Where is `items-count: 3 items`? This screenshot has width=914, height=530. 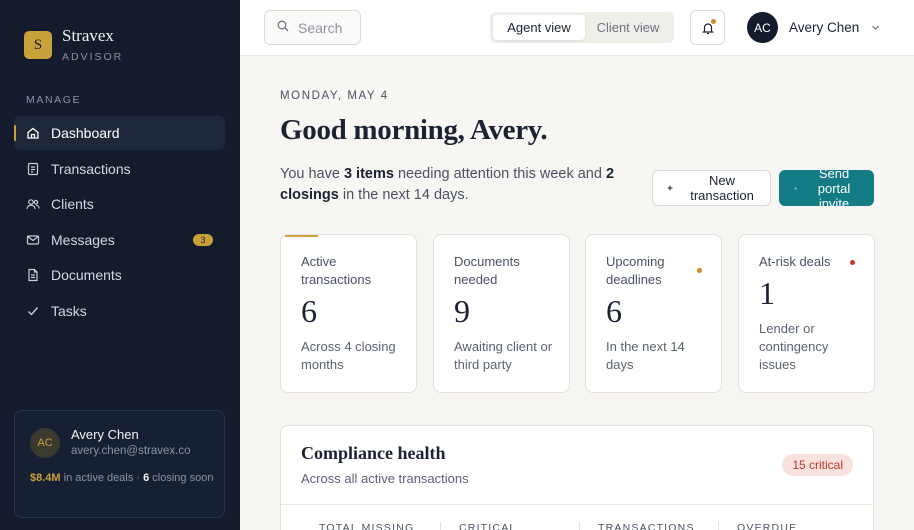
items-count: 3 items is located at coordinates (368, 174).